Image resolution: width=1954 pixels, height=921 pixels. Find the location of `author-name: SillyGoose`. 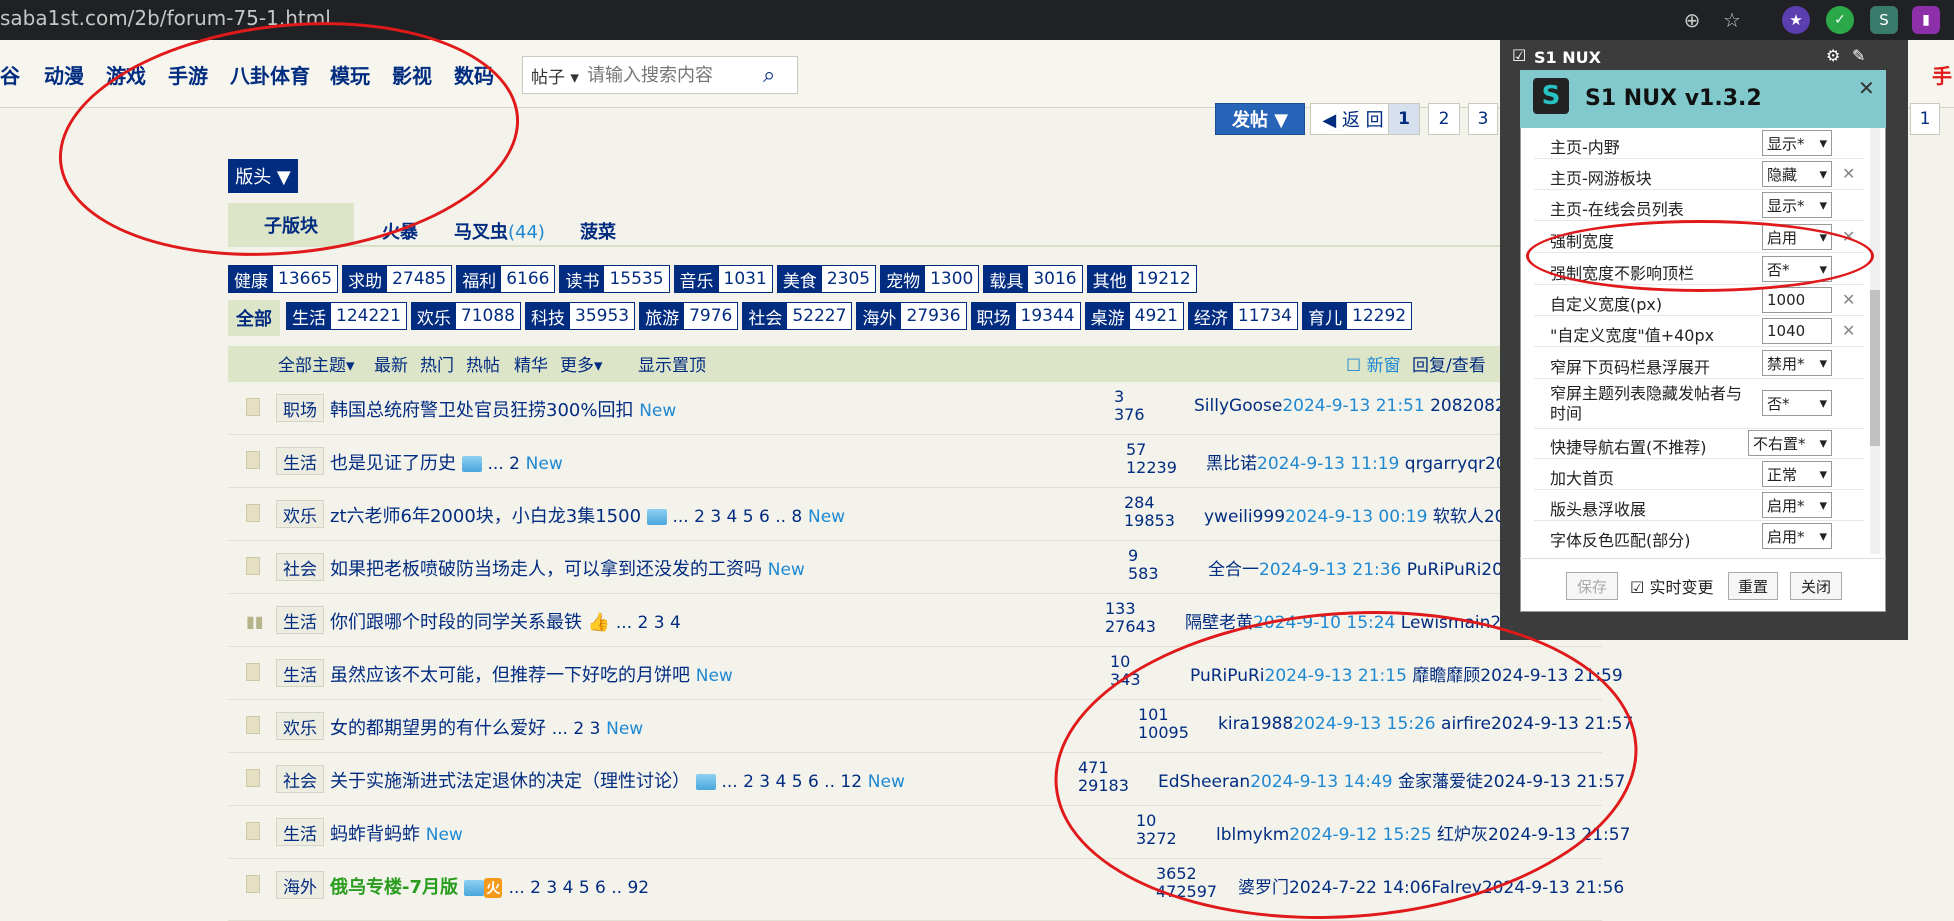

author-name: SillyGoose is located at coordinates (1238, 406).